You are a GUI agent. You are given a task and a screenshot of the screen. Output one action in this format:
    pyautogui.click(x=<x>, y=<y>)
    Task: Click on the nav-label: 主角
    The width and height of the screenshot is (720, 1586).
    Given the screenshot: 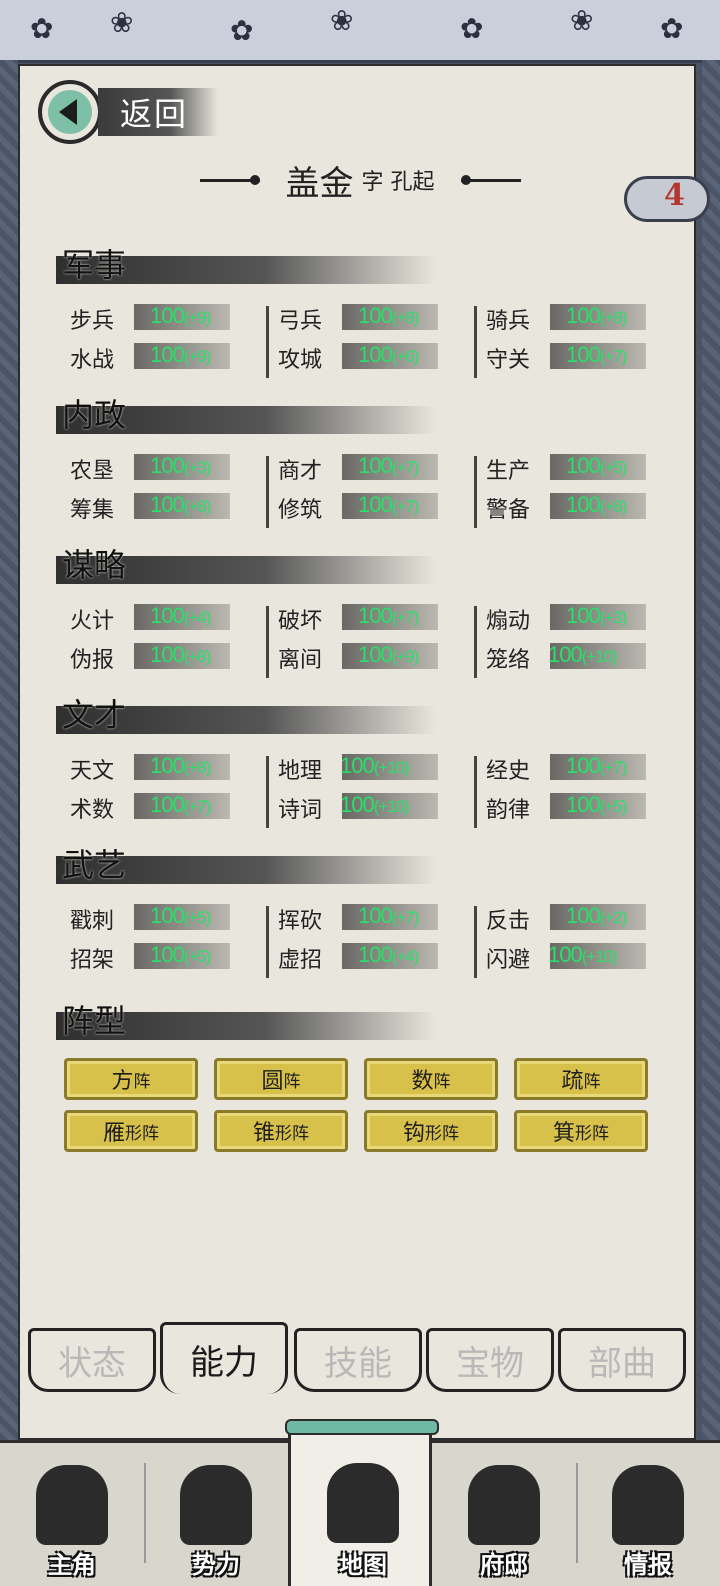 What is the action you would take?
    pyautogui.click(x=72, y=1564)
    